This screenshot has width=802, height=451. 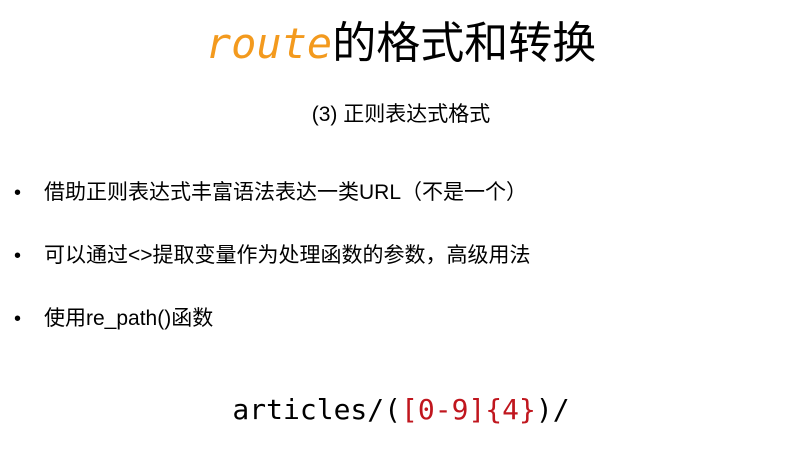 What do you see at coordinates (401, 114) in the screenshot?
I see `slide-subtitle: (3) 正则表达式格式` at bounding box center [401, 114].